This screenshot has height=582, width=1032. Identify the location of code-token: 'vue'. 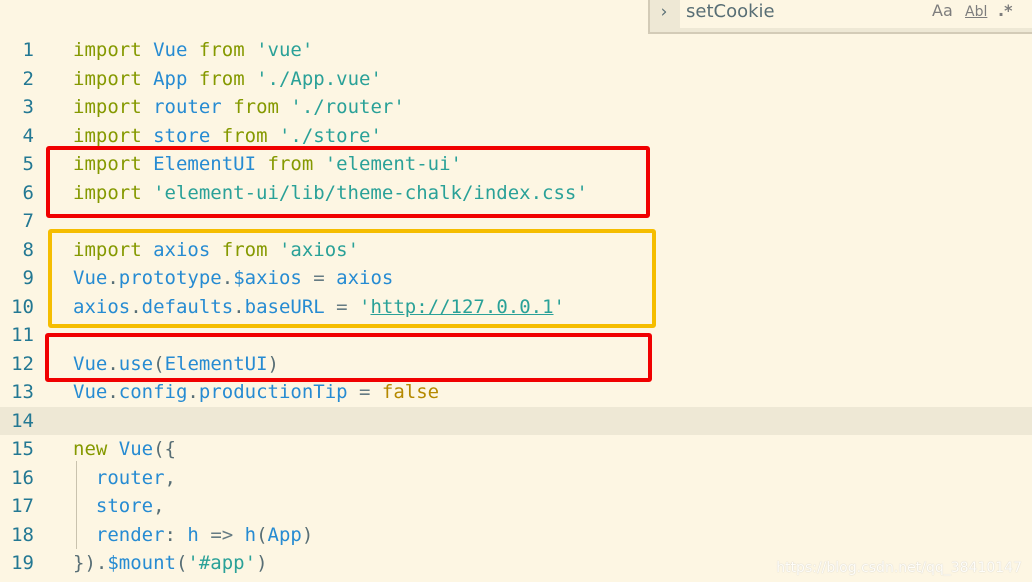
(285, 50).